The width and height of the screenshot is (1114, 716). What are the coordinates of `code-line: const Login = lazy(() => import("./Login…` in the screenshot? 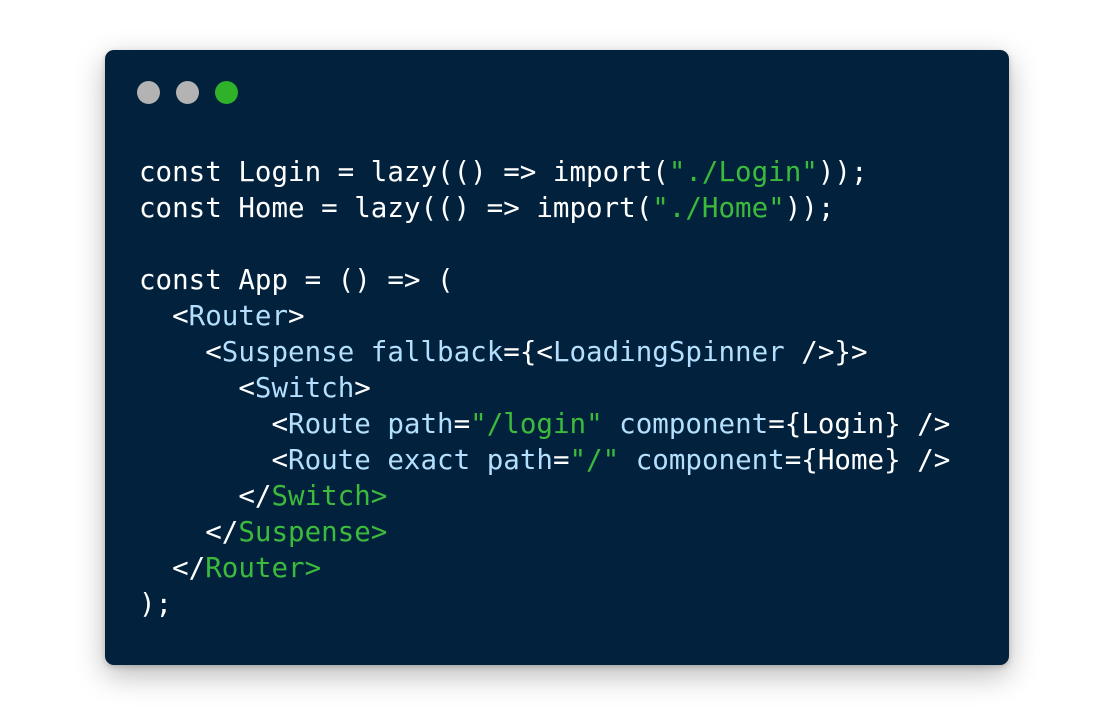 It's located at (544, 172).